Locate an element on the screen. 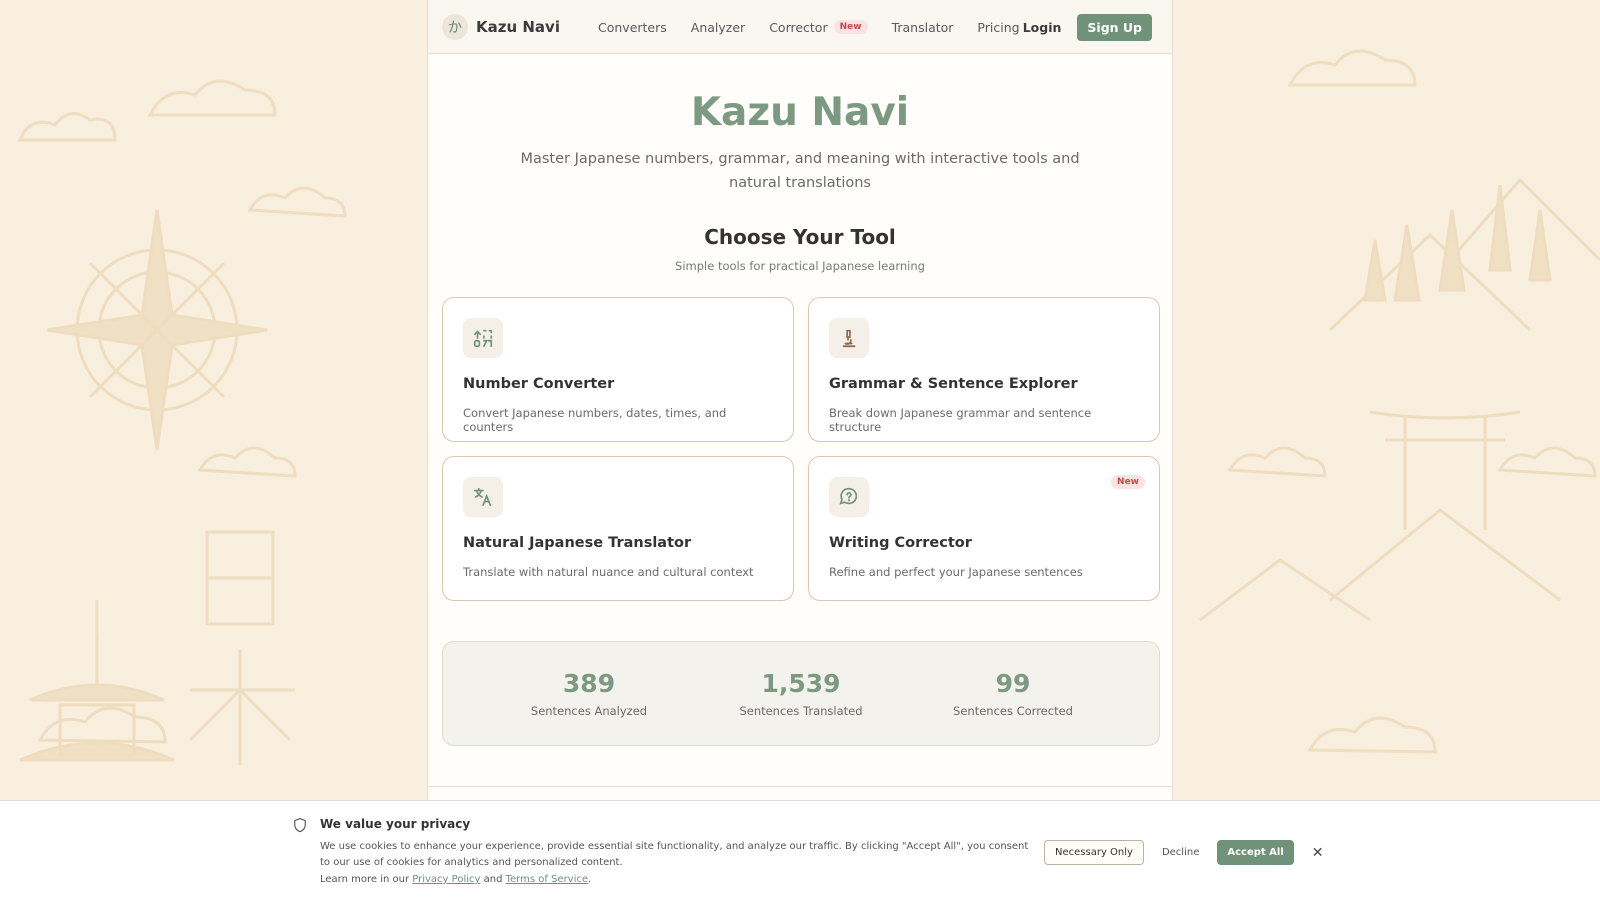 Image resolution: width=1600 pixels, height=900 pixels. learn-more-and: and is located at coordinates (493, 879).